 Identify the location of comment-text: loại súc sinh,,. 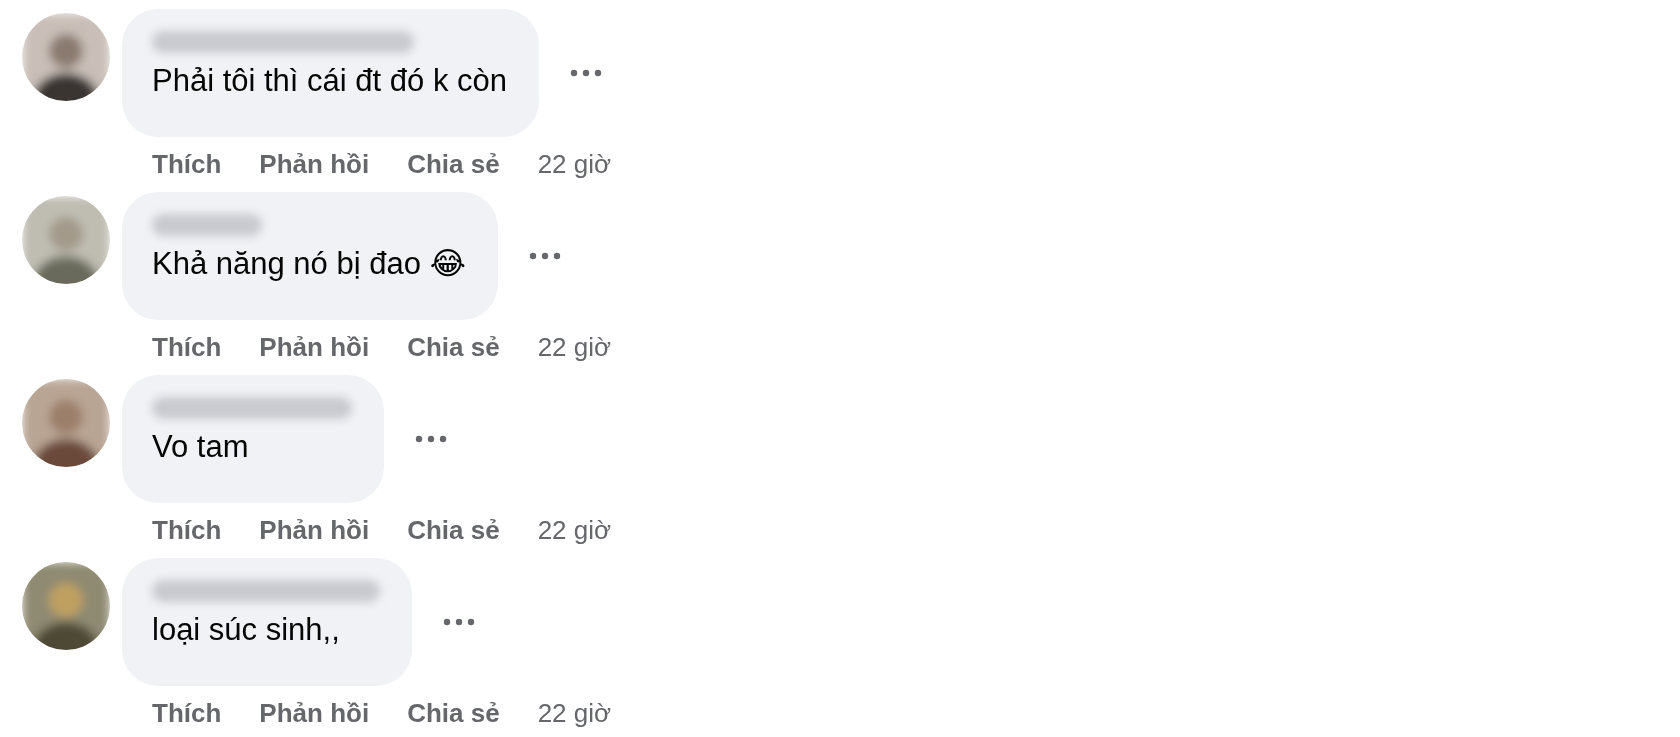
(246, 630).